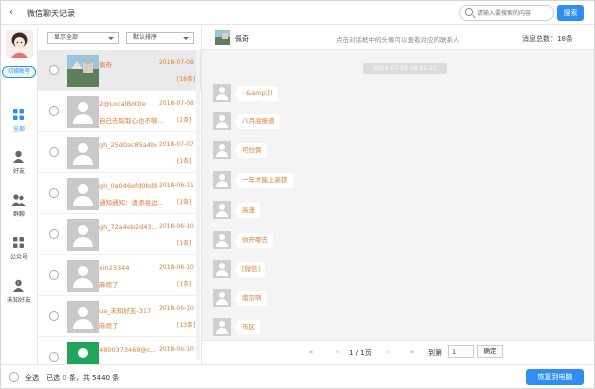 This screenshot has width=595, height=389. Describe the element at coordinates (469, 12) in the screenshot. I see `search-icon` at that location.